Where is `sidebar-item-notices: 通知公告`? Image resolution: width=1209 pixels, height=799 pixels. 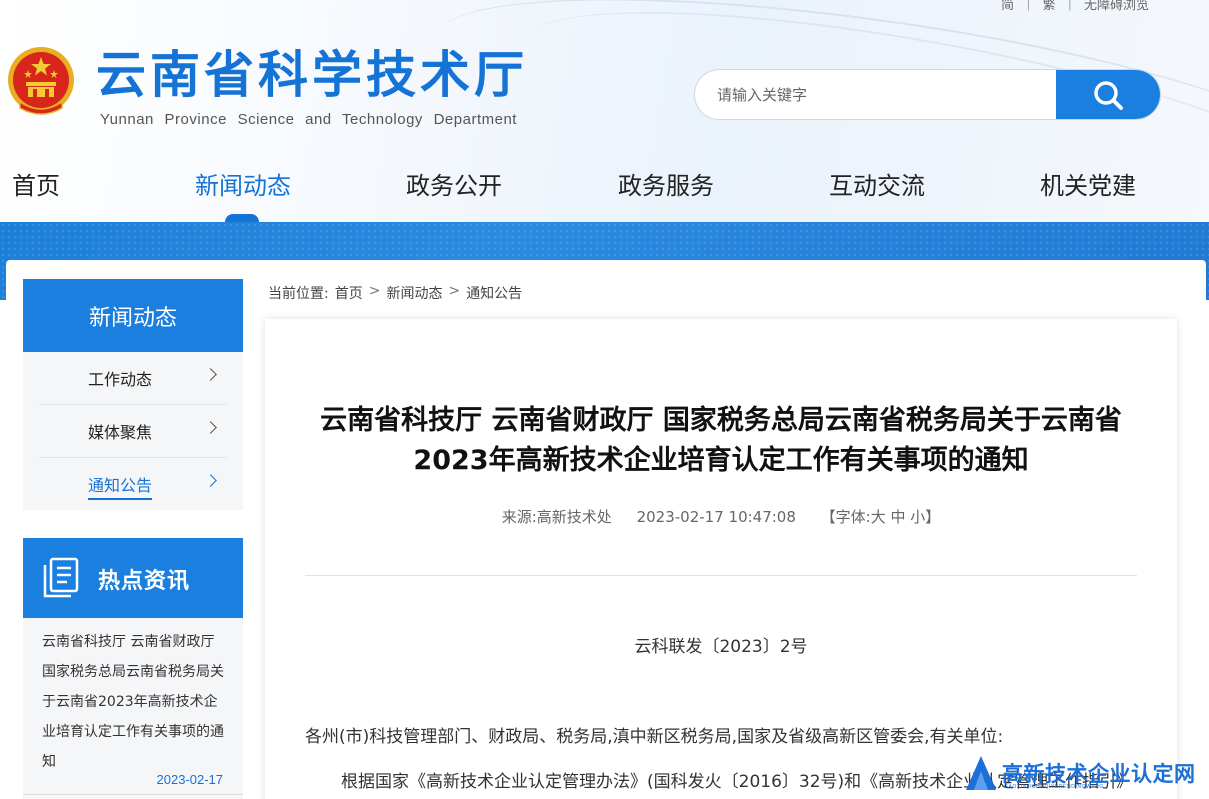
sidebar-item-notices: 通知公告 is located at coordinates (133, 484).